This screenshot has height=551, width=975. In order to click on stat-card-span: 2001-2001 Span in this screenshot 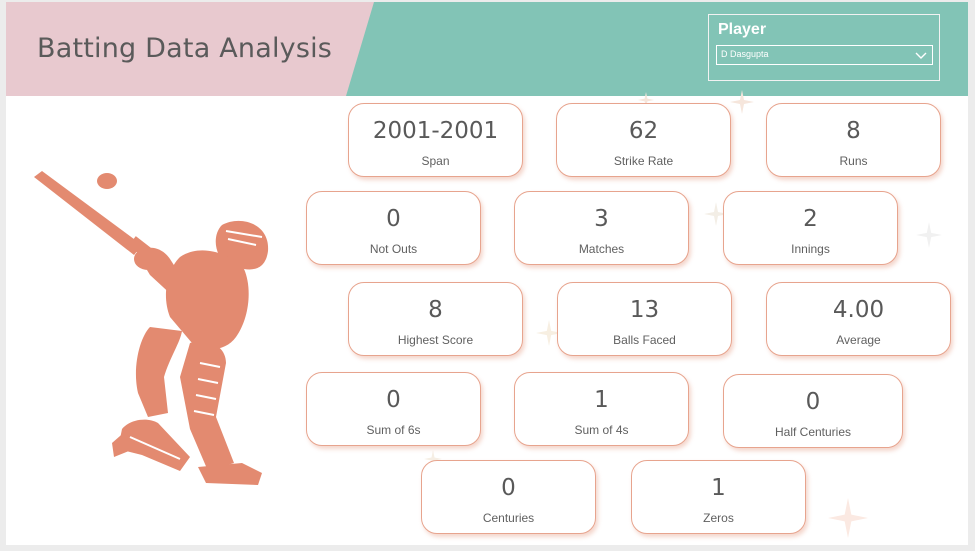, I will do `click(435, 140)`.